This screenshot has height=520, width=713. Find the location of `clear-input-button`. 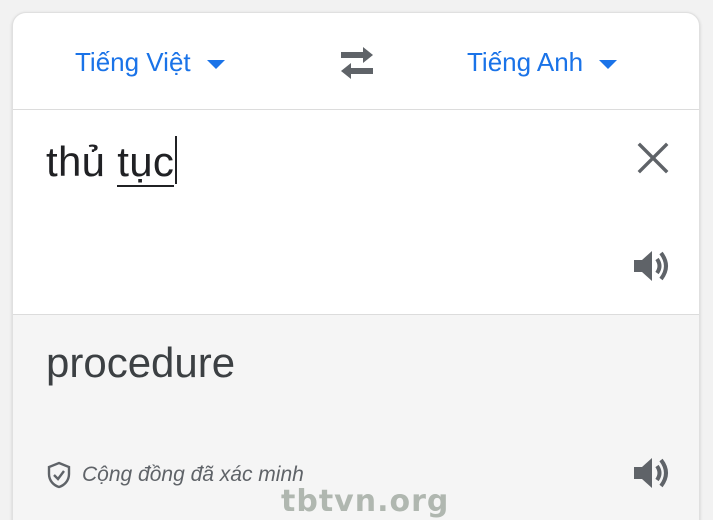

clear-input-button is located at coordinates (653, 158).